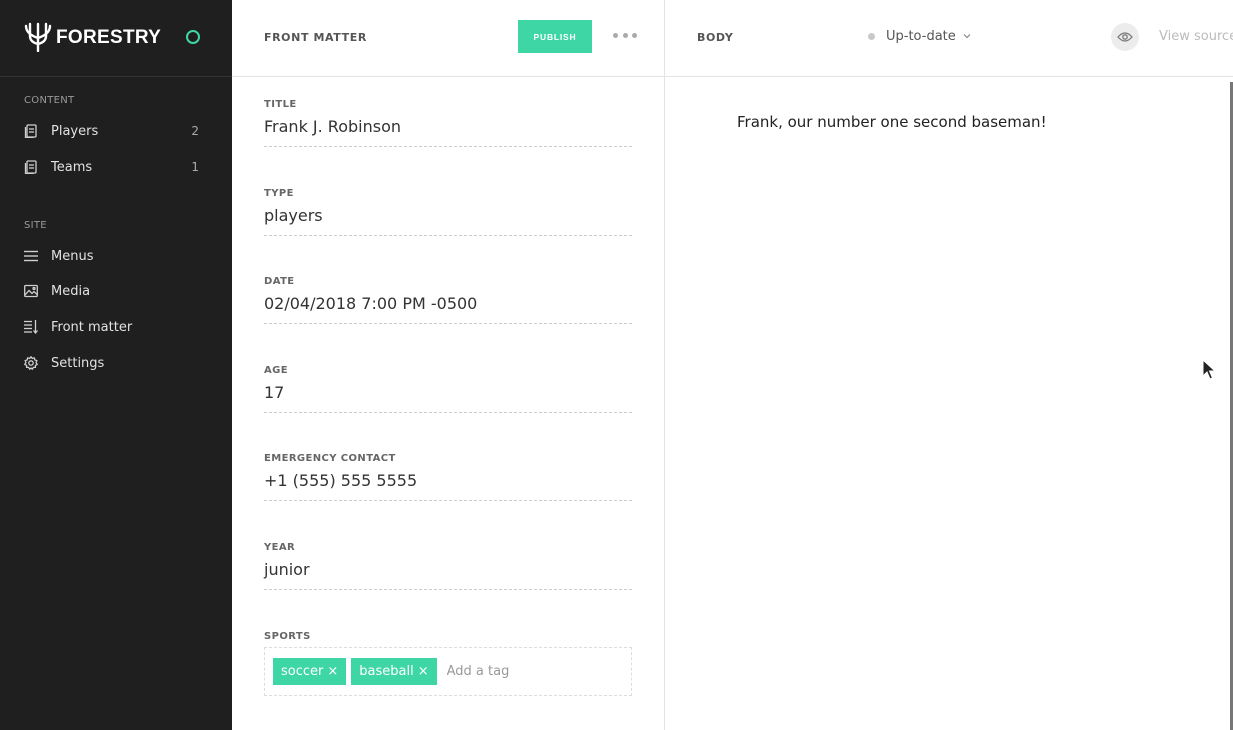 This screenshot has height=730, width=1233. Describe the element at coordinates (448, 308) in the screenshot. I see `date-input: 02/04/2018 7:00 PM -0500` at that location.